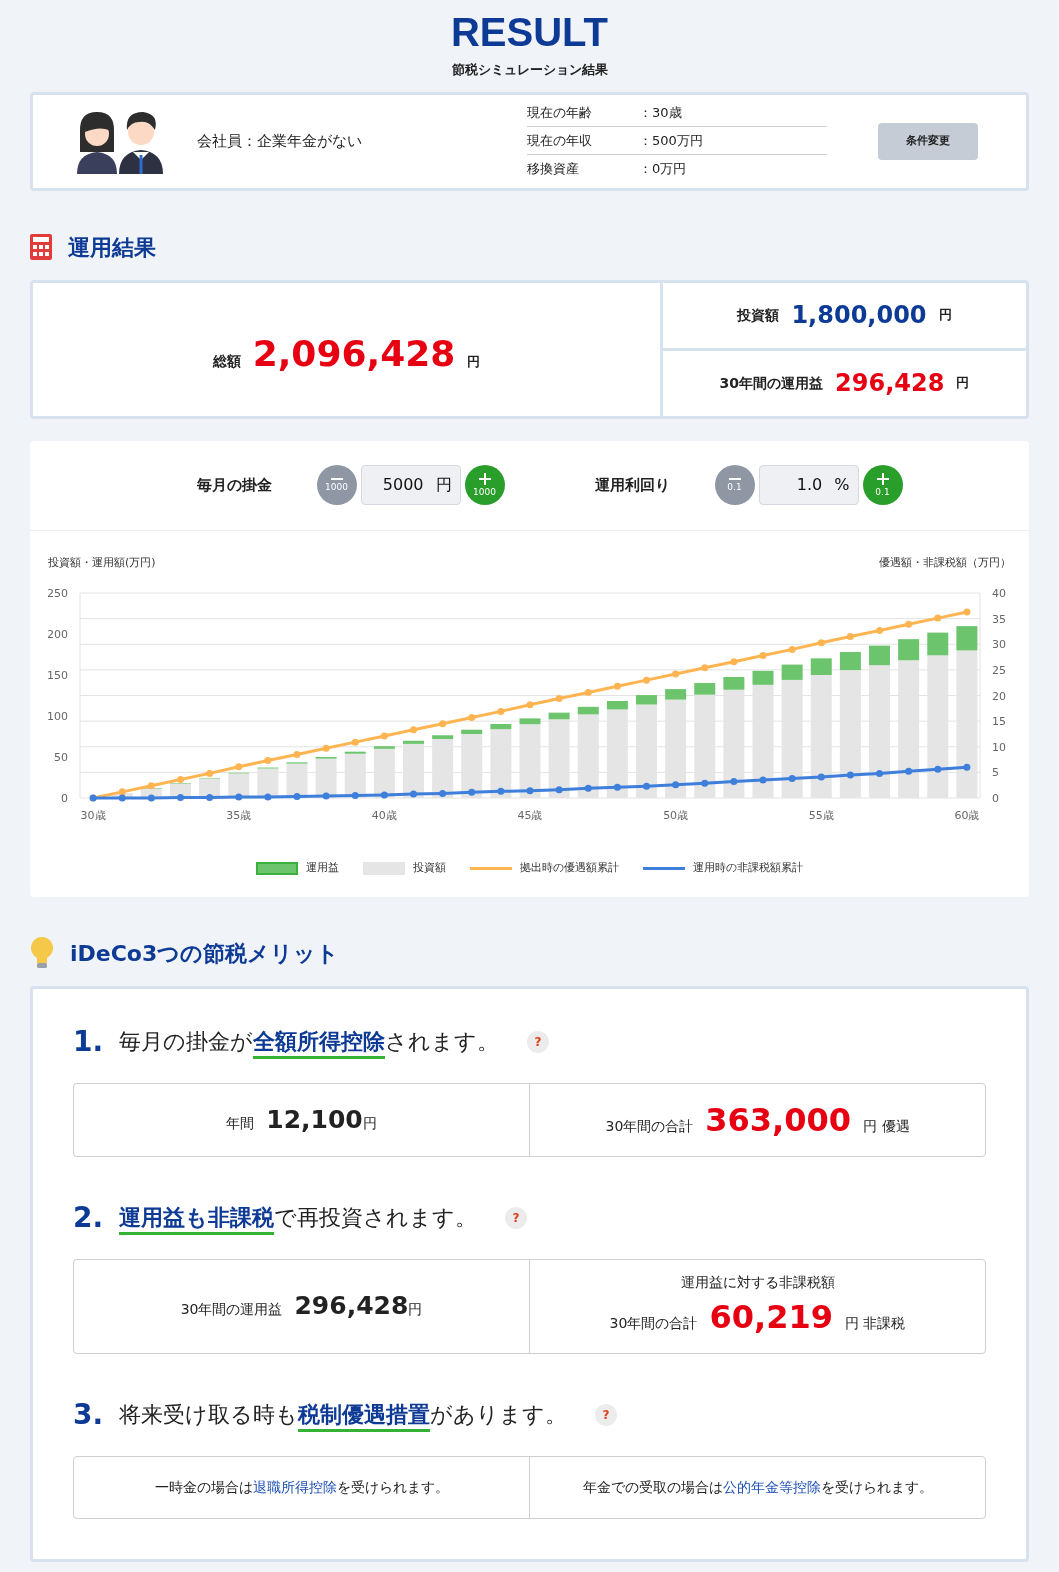 This screenshot has height=1572, width=1059. Describe the element at coordinates (280, 141) in the screenshot. I see `employment-type: 会社員：企業年金がない` at that location.